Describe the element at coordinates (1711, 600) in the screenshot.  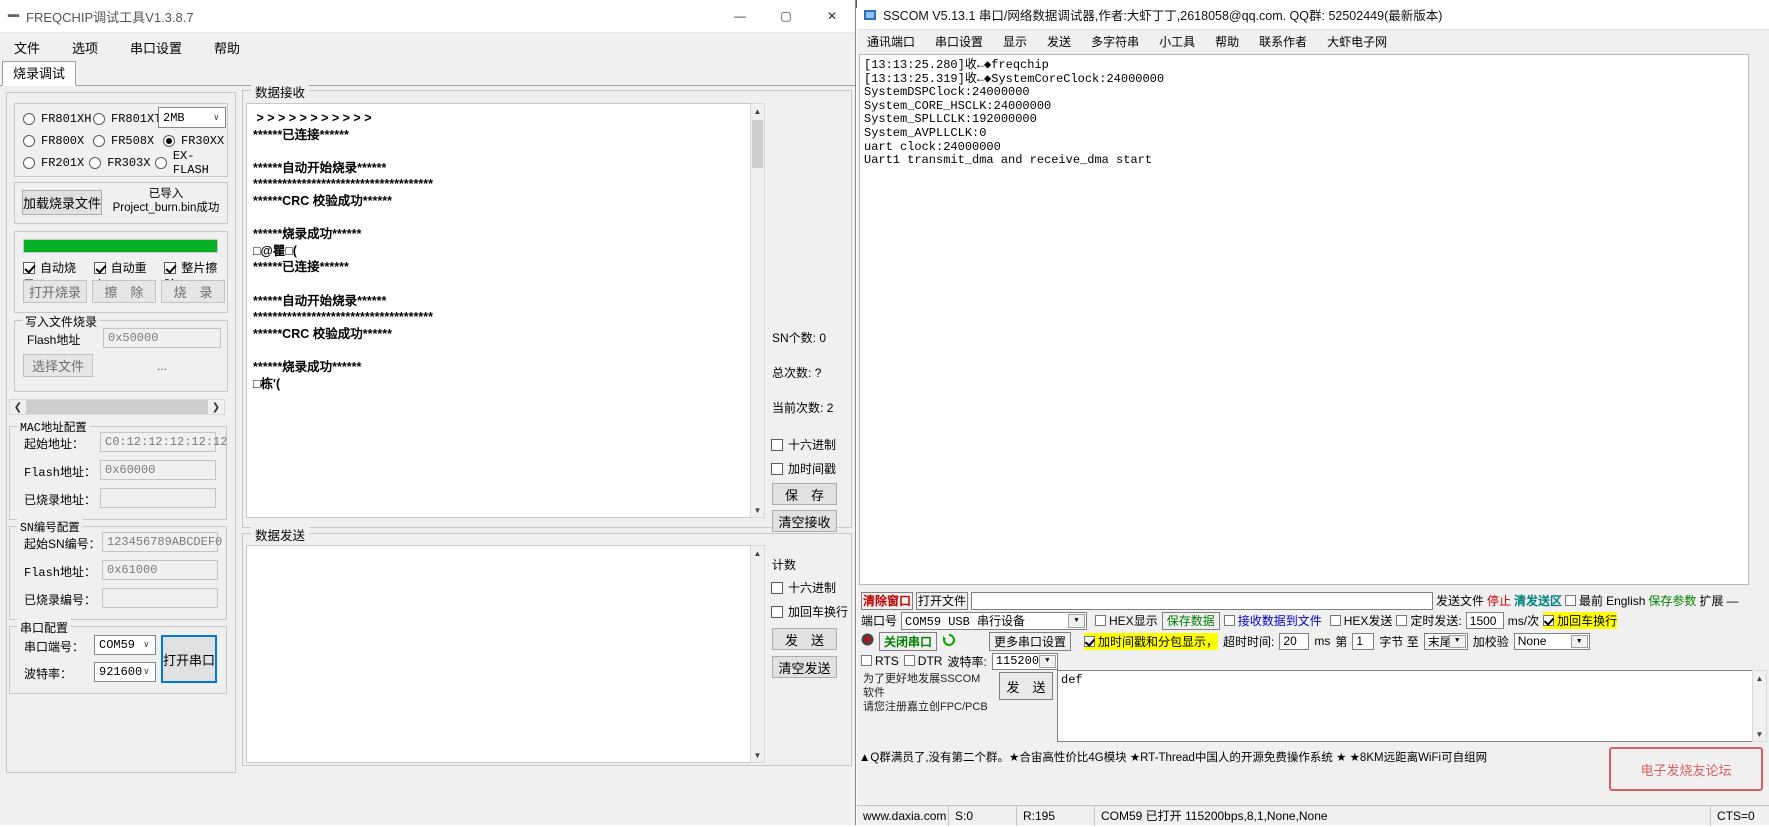
I see `extend-button: 扩展` at that location.